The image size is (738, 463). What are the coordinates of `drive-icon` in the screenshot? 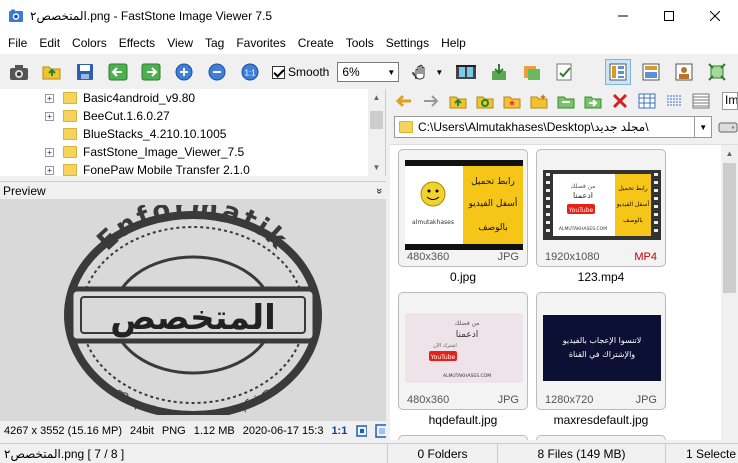 It's located at (728, 127).